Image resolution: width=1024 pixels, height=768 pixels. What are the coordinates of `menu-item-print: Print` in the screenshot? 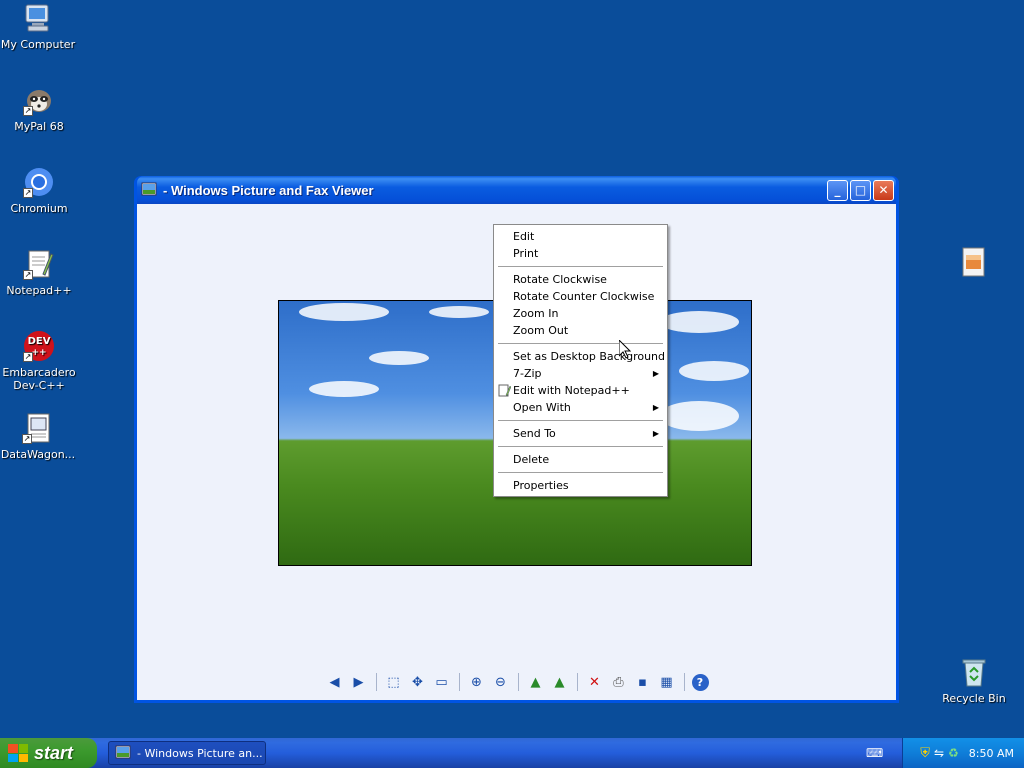 It's located at (580, 253).